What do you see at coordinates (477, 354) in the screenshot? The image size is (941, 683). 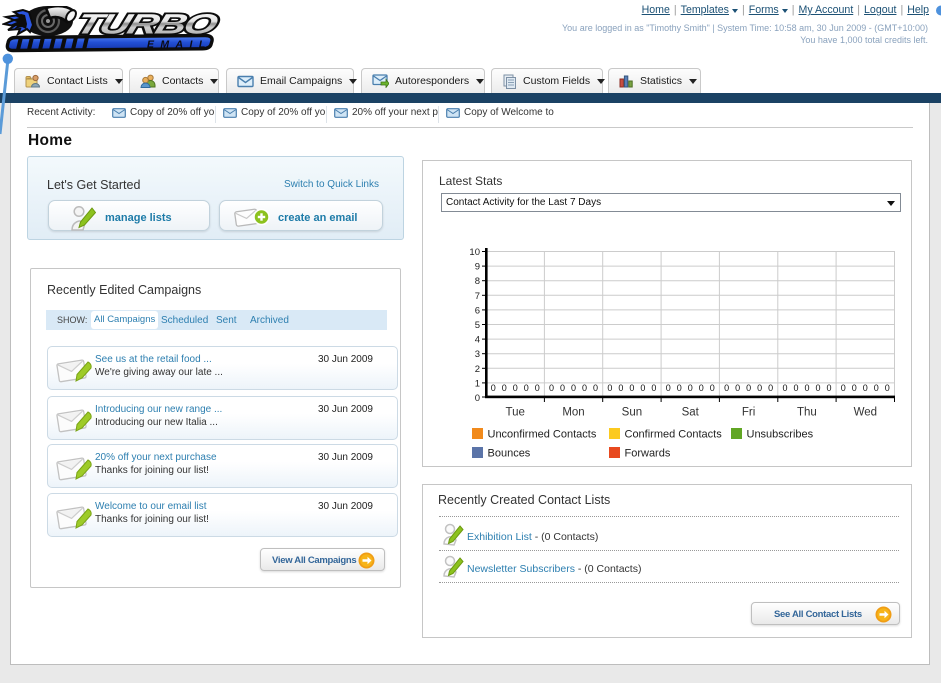 I see `svg-text: 3` at bounding box center [477, 354].